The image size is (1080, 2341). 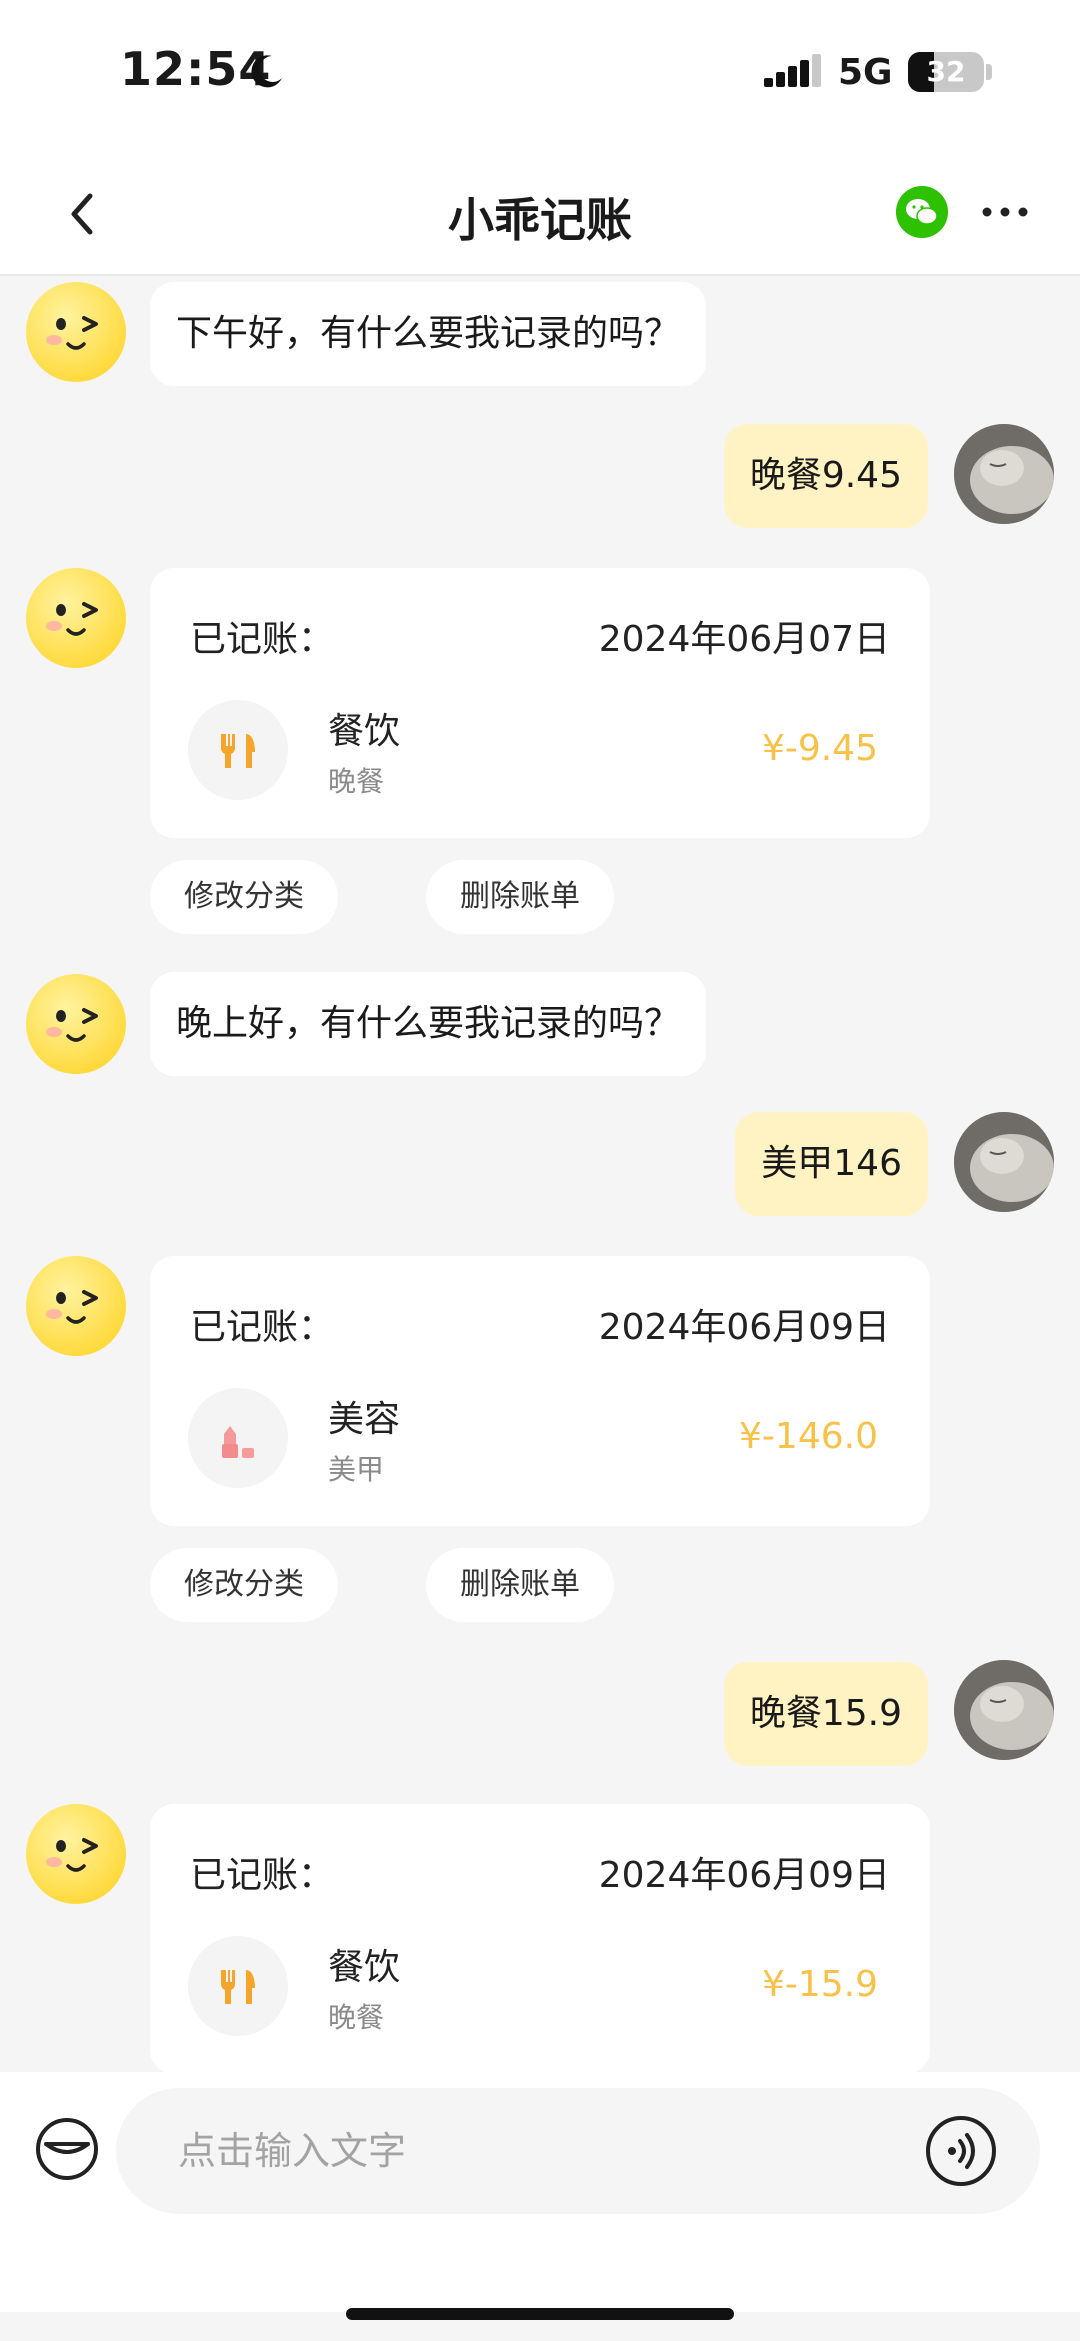 I want to click on record-note: 美甲, so click(x=356, y=1469).